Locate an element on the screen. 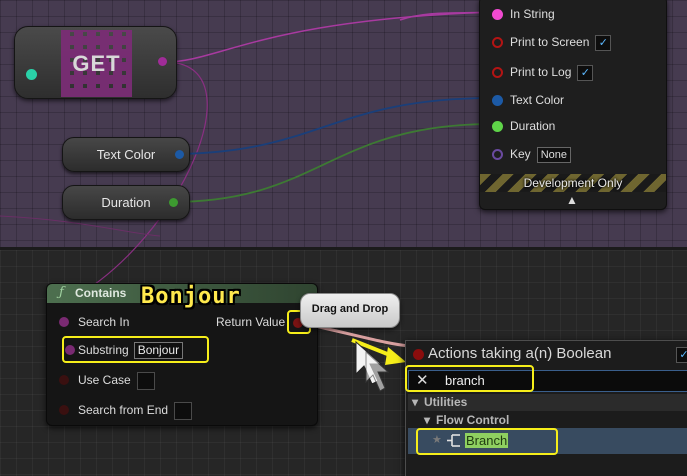 The width and height of the screenshot is (687, 476). flow-control-expand-icon: ▾ is located at coordinates (427, 420).